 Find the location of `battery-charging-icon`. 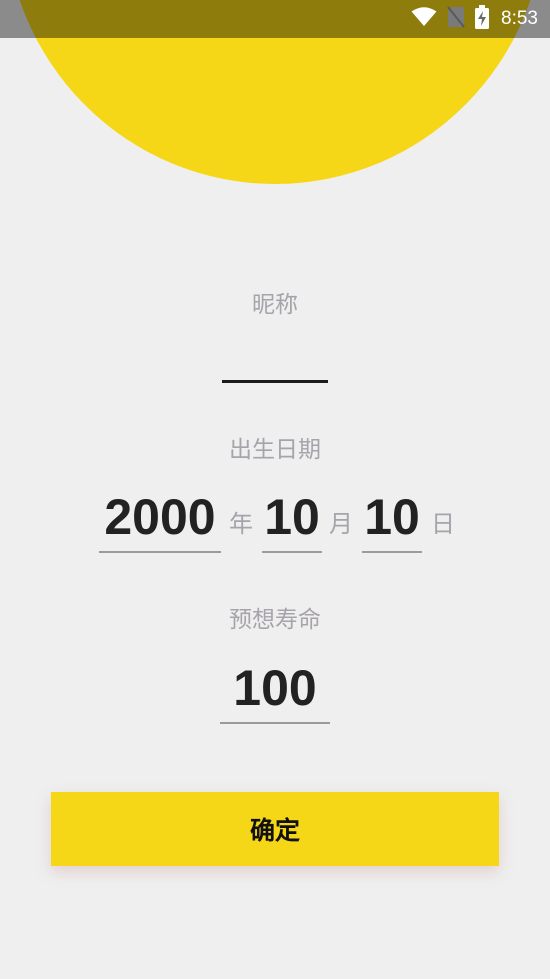

battery-charging-icon is located at coordinates (482, 19).